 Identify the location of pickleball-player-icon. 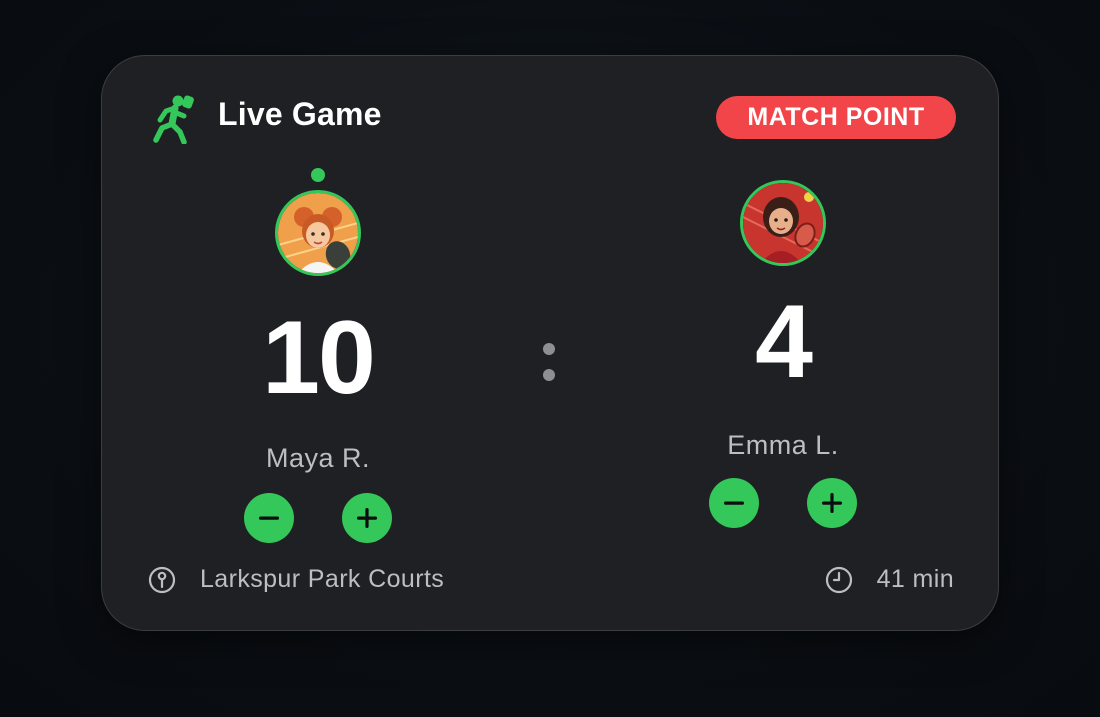
(173, 119).